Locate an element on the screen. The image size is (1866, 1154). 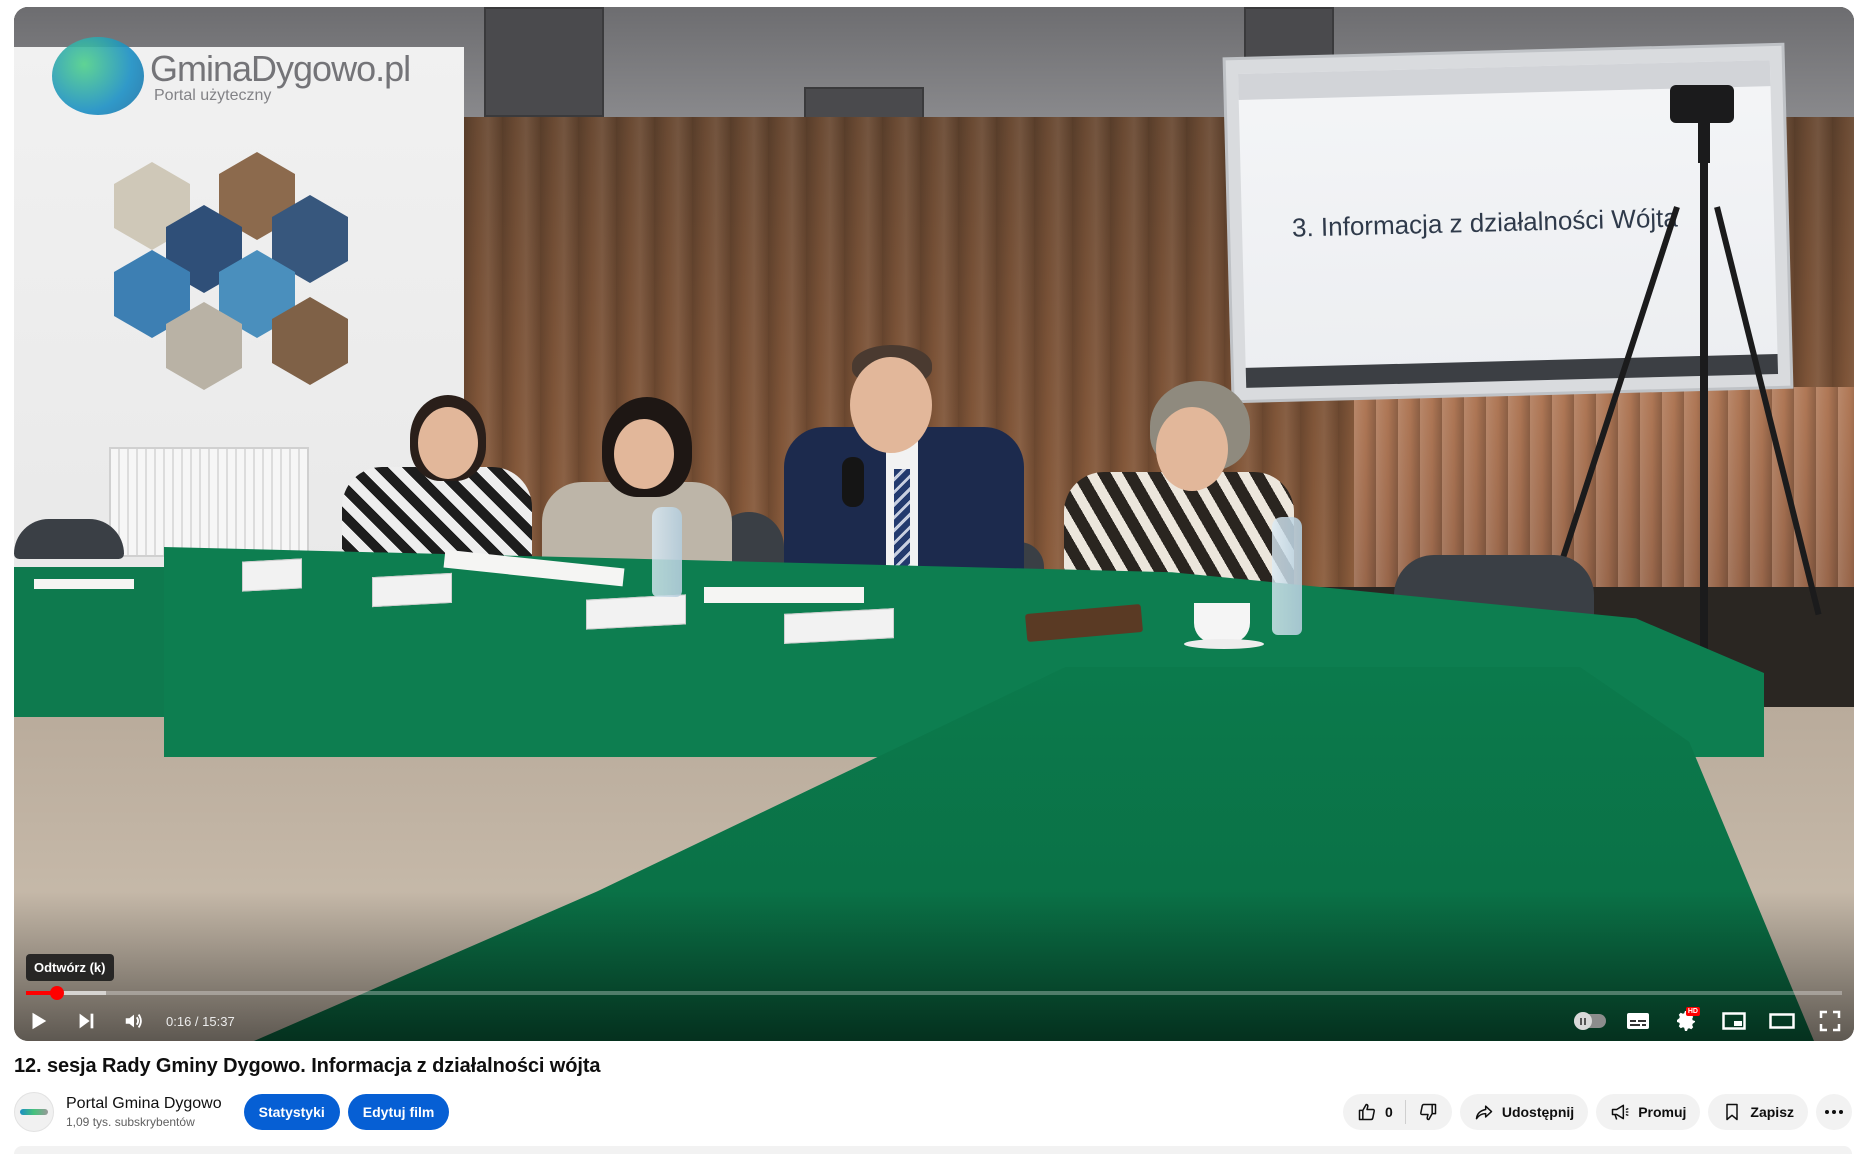
dislike-button is located at coordinates (1429, 1112).